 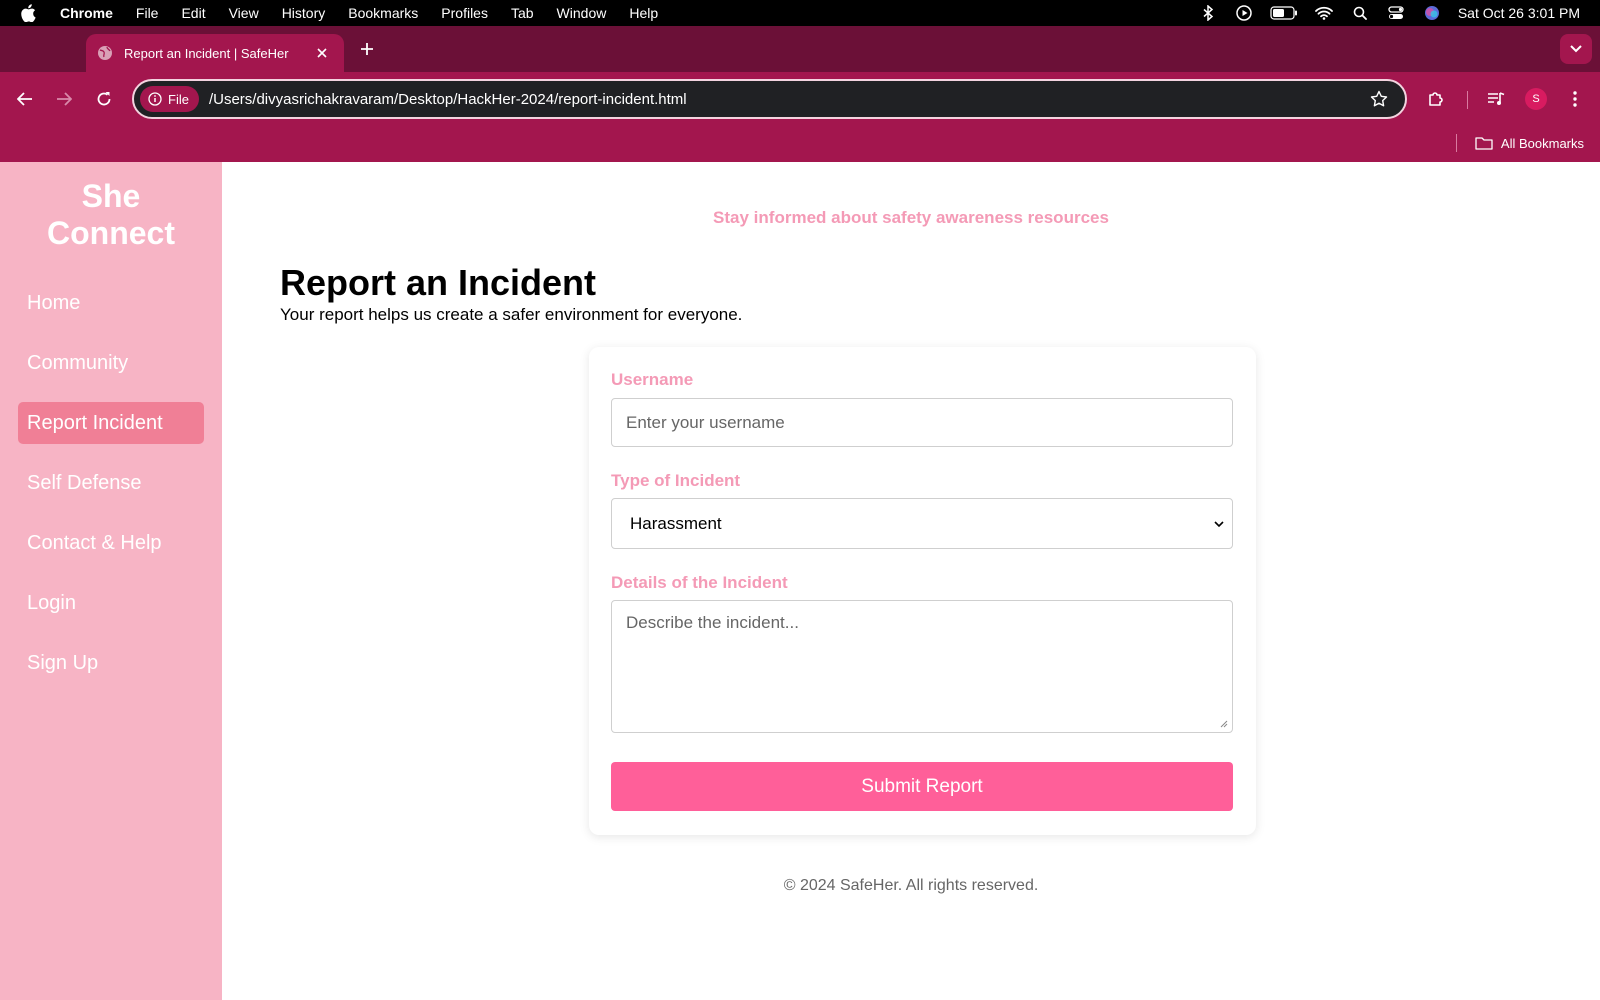 I want to click on profile-avatar: S, so click(x=1536, y=99).